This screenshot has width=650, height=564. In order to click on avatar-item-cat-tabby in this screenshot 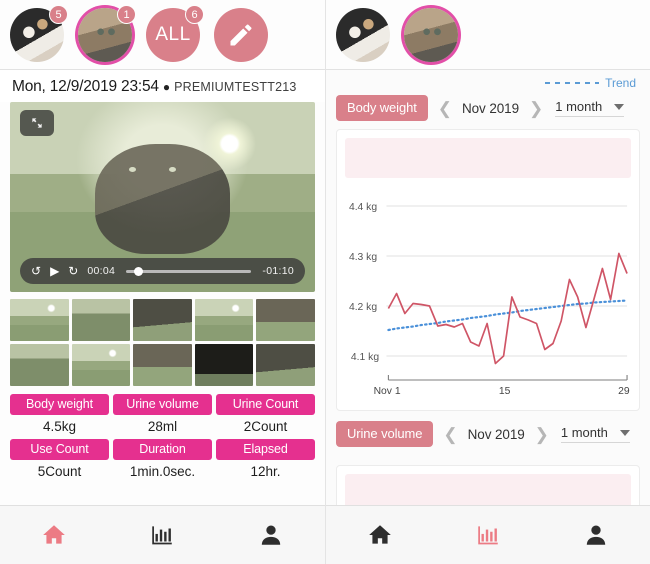, I will do `click(431, 35)`.